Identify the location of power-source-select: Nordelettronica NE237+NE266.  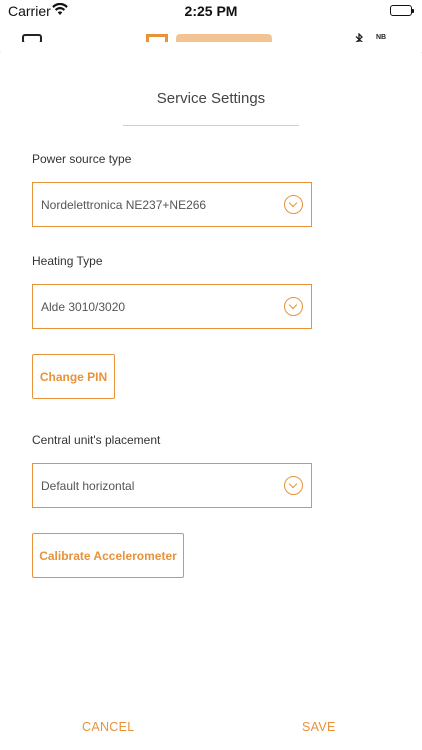
(172, 204).